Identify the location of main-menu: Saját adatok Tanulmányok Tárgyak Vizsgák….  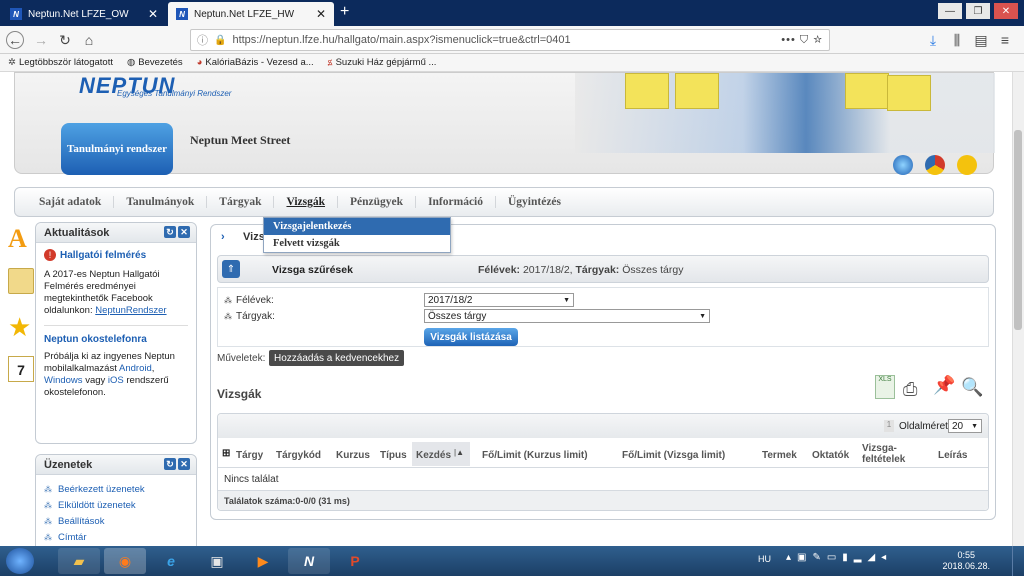
(504, 202).